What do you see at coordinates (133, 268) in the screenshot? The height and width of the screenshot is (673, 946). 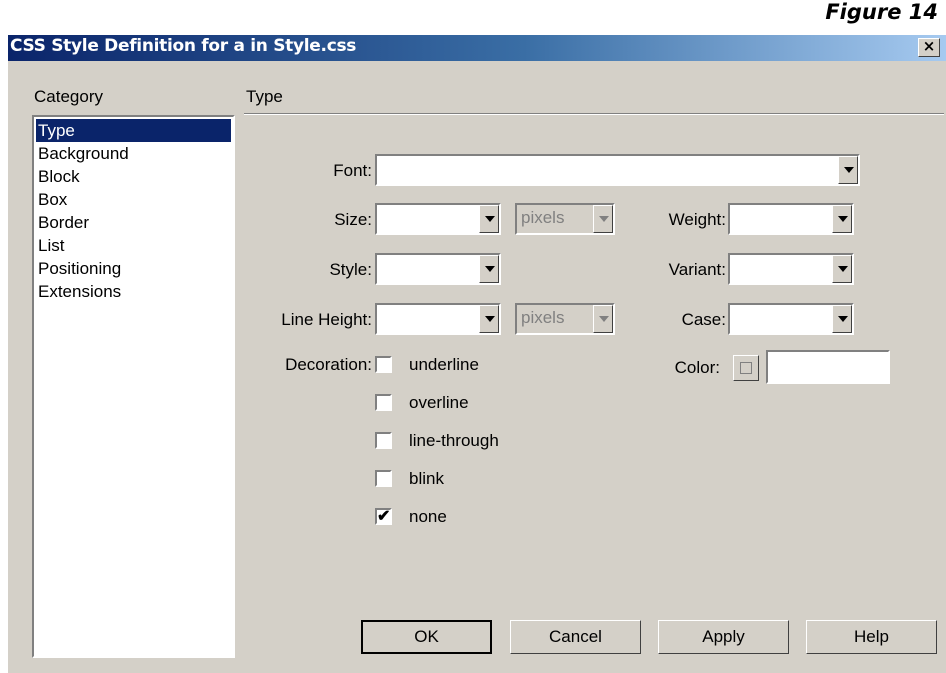 I see `category-item-positioning: Positioning` at bounding box center [133, 268].